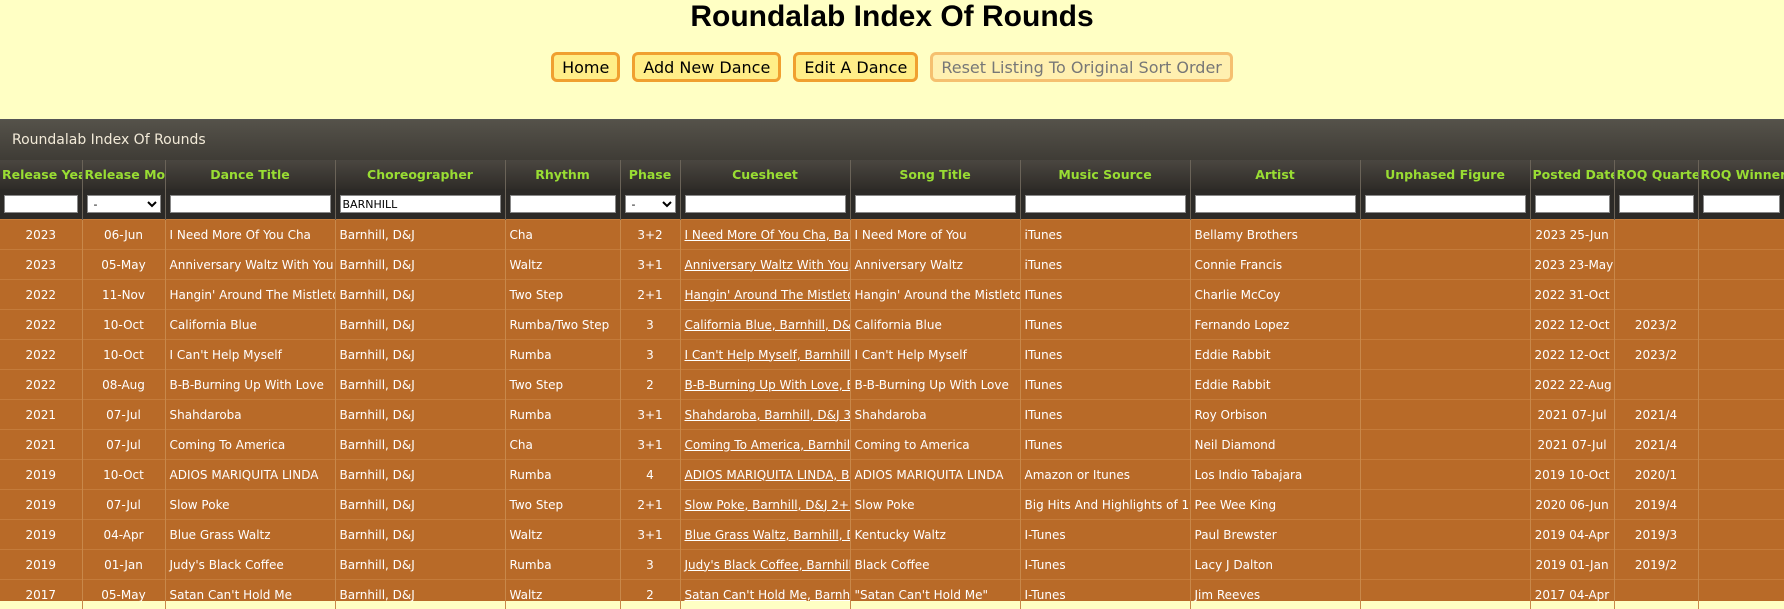 The image size is (1784, 609). I want to click on filter-unphased-figure, so click(1445, 204).